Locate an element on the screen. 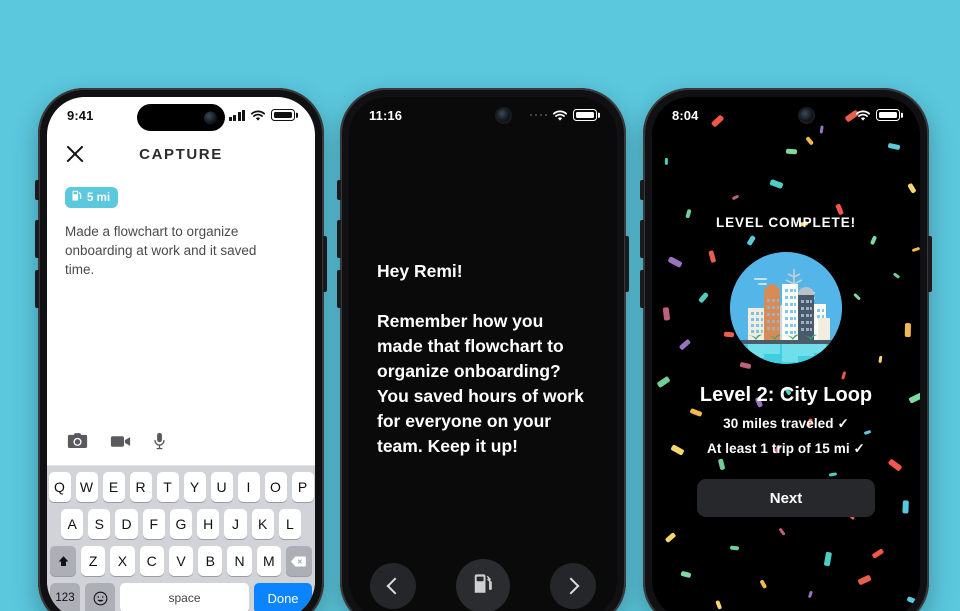 Image resolution: width=960 pixels, height=611 pixels. key-g: G is located at coordinates (181, 524).